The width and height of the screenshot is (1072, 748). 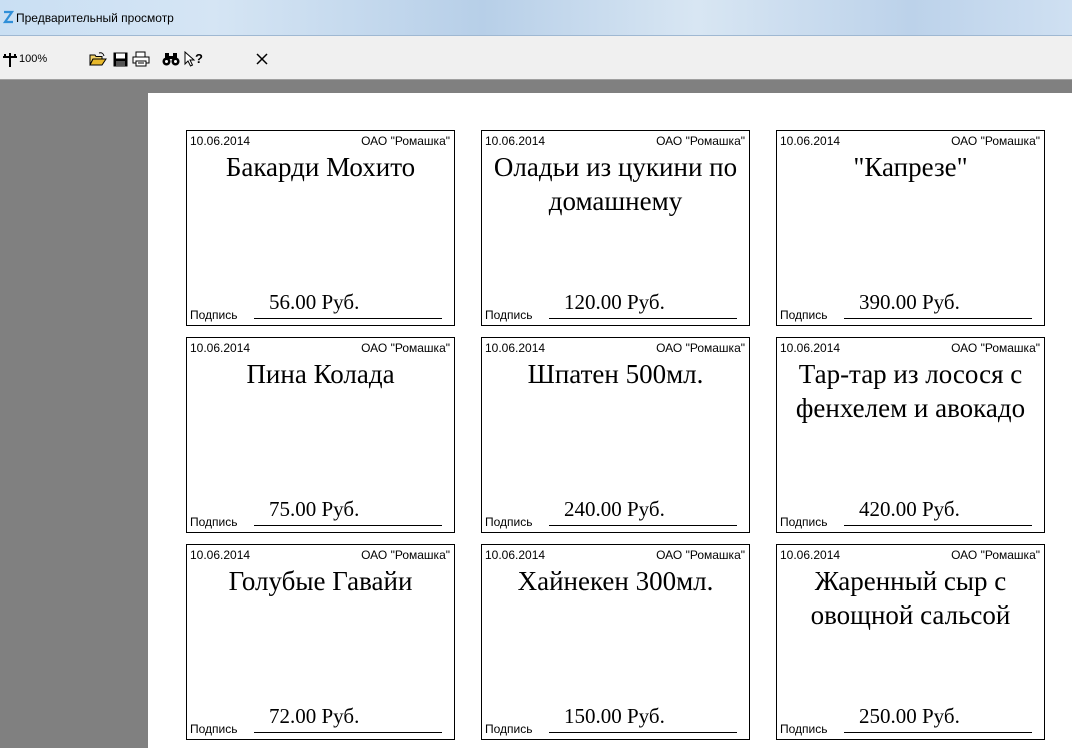 What do you see at coordinates (536, 18) in the screenshot?
I see `title-bar: Предварительный просмотр` at bounding box center [536, 18].